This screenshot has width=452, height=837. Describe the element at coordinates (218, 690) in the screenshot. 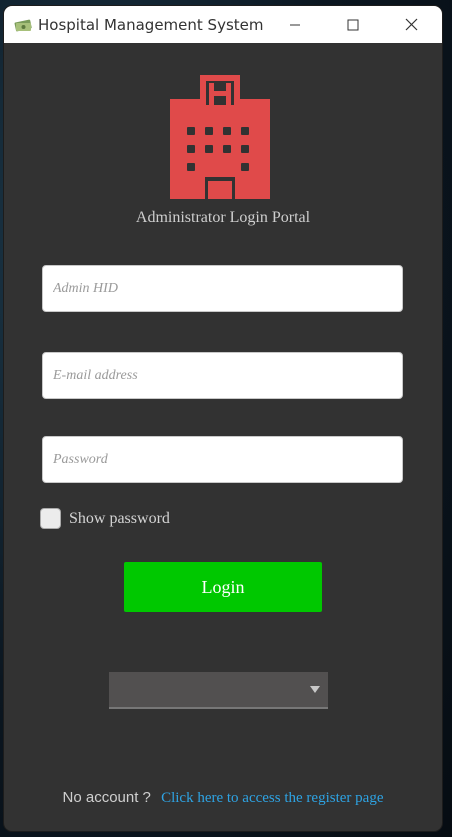

I see `role-dropdown` at that location.